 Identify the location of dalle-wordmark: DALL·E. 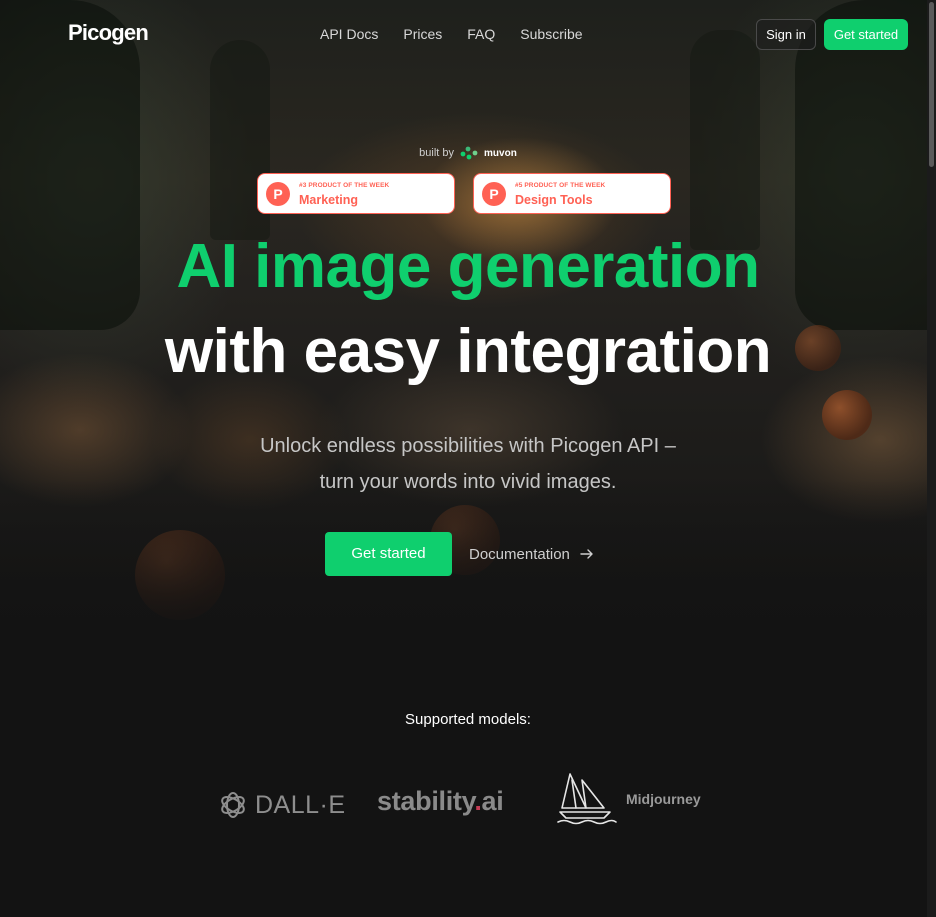
(300, 804).